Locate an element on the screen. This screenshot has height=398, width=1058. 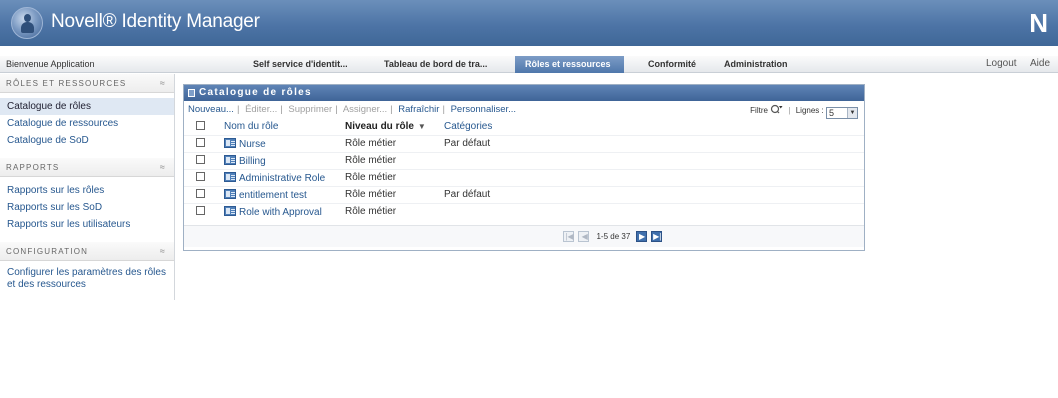
section-header-configuration: CONFIGURATION ≈ is located at coordinates (87, 251).